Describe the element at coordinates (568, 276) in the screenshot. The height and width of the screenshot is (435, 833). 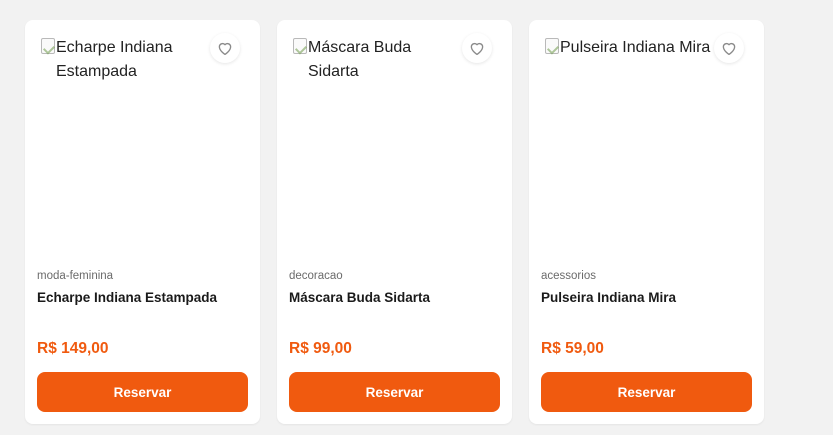
I see `product-category: acessorios` at that location.